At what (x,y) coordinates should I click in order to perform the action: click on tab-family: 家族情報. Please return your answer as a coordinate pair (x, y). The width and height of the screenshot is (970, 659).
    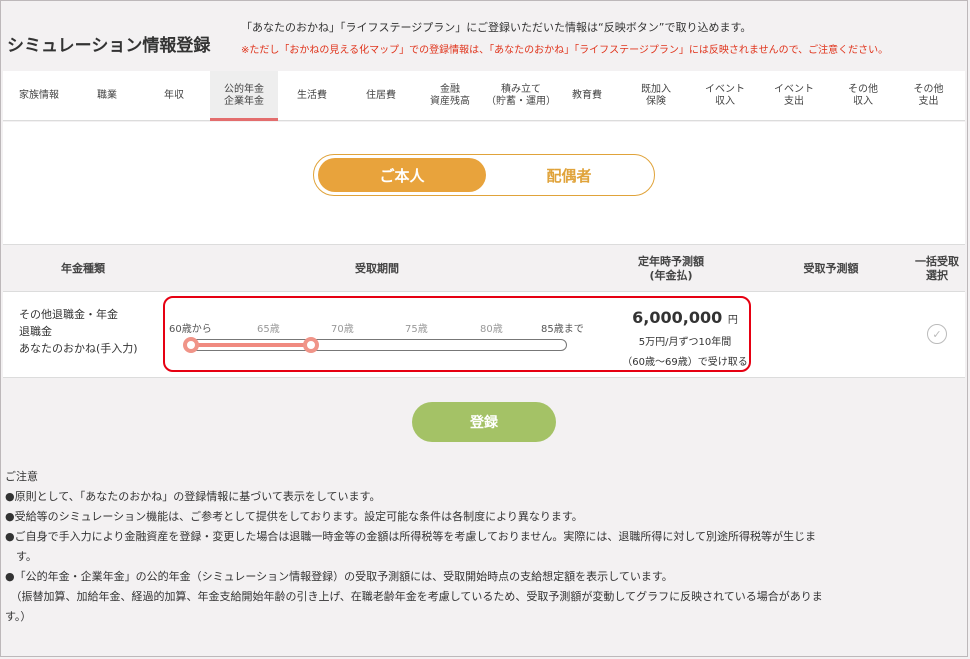
    Looking at the image, I should click on (39, 96).